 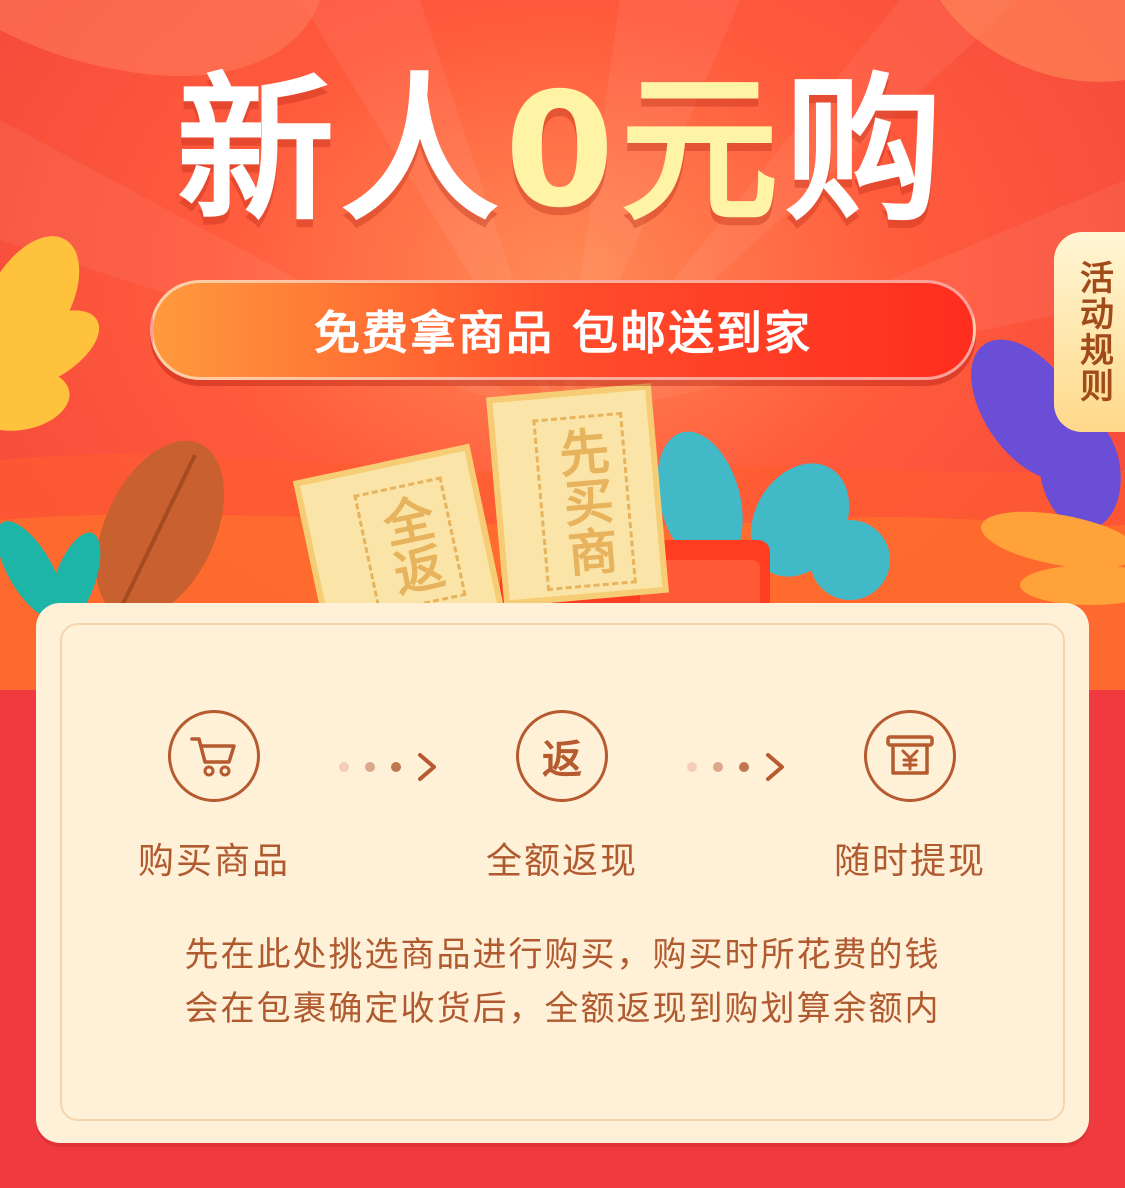 What do you see at coordinates (562, 1009) in the screenshot?
I see `description-line-2: 会在包裹确定收货后，全额返现到购划算余额内` at bounding box center [562, 1009].